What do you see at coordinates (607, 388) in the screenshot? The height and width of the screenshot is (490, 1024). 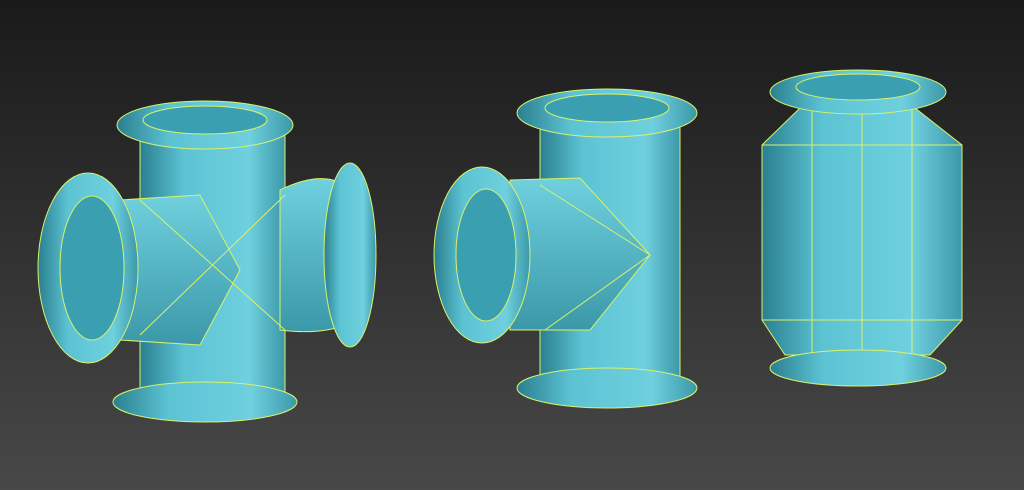 I see `tee-bottom-flange` at bounding box center [607, 388].